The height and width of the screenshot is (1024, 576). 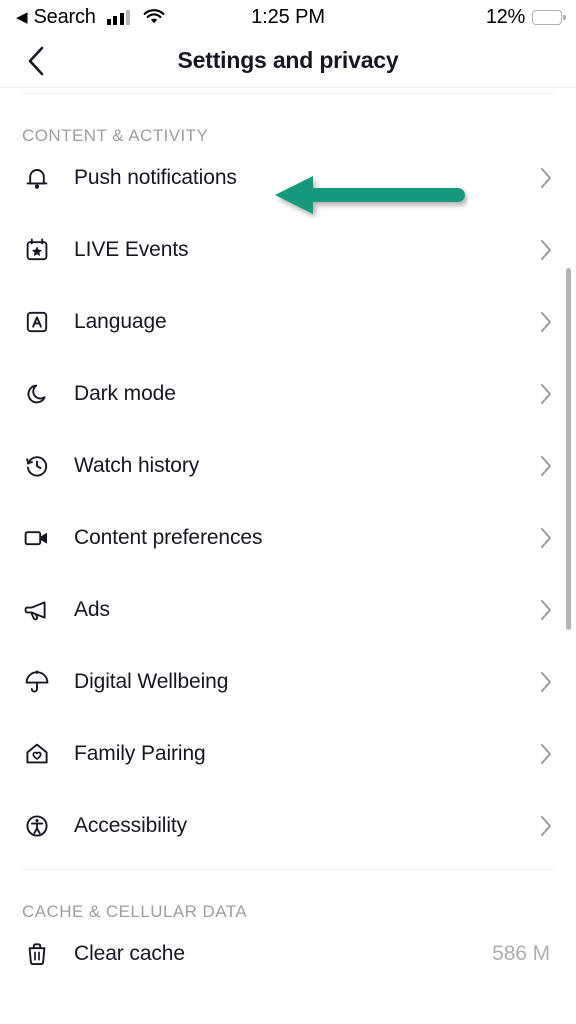 What do you see at coordinates (37, 538) in the screenshot?
I see `video-camera-icon` at bounding box center [37, 538].